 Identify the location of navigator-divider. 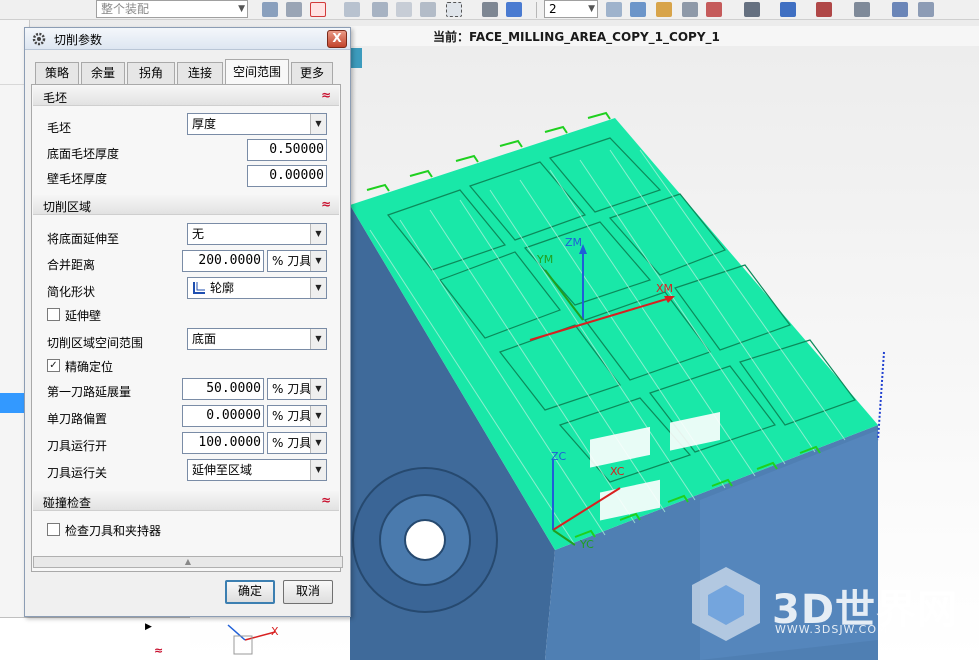
(12, 84).